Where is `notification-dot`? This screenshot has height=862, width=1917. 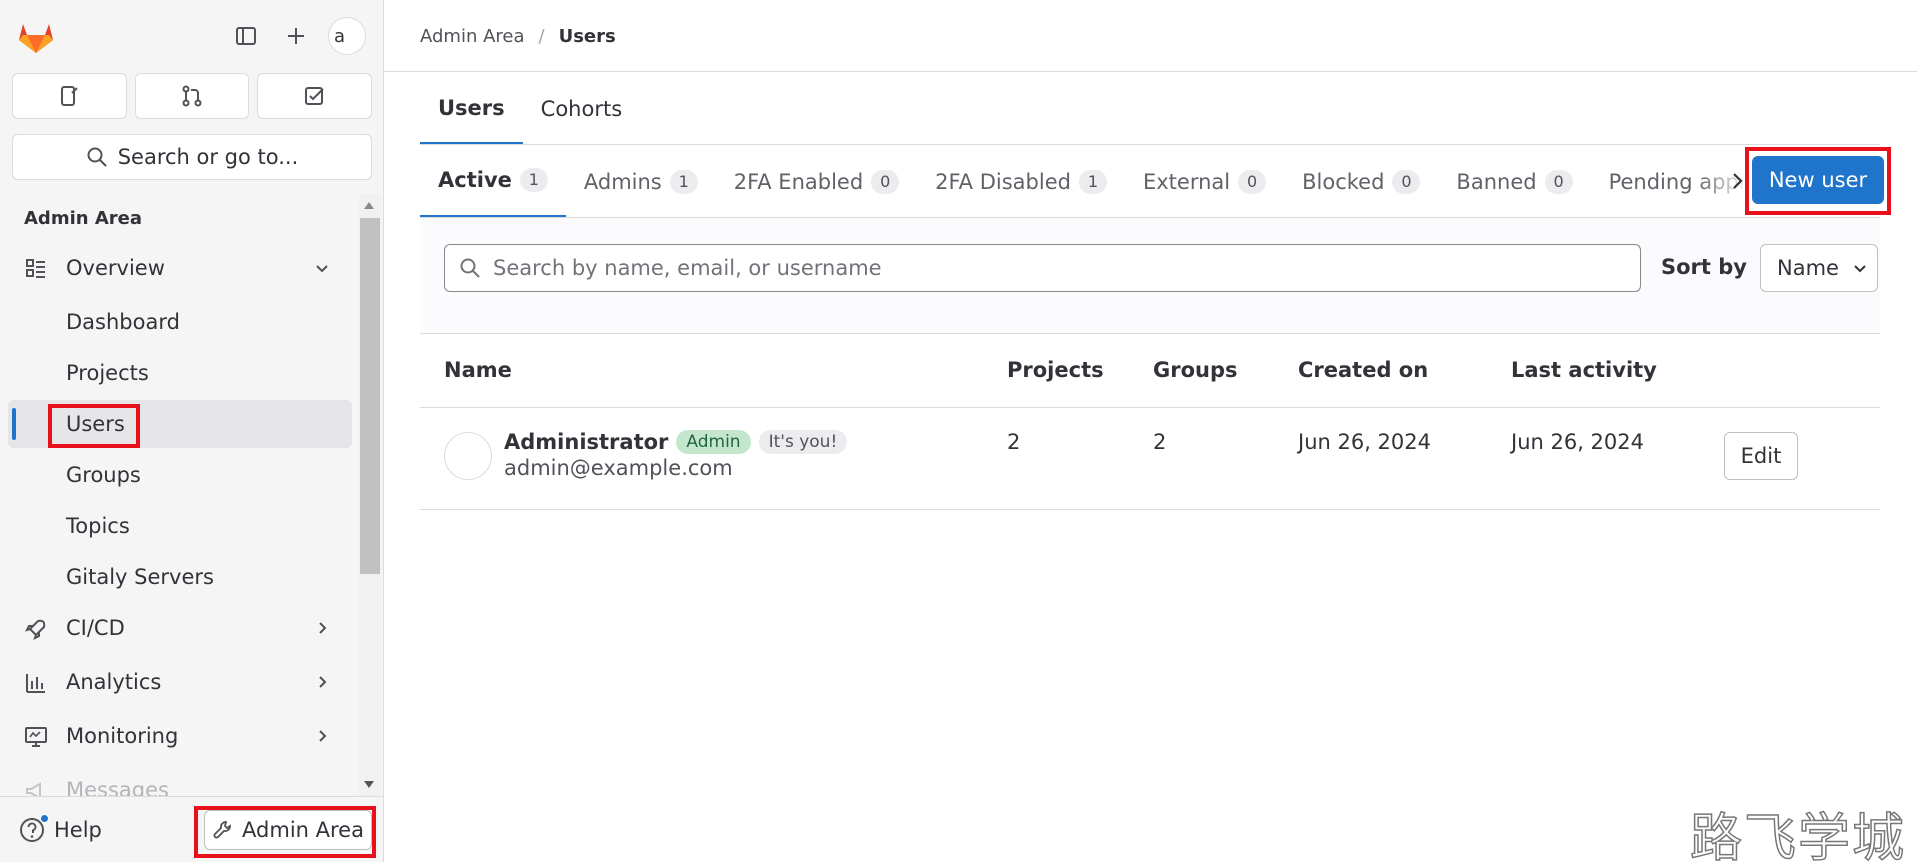 notification-dot is located at coordinates (44, 818).